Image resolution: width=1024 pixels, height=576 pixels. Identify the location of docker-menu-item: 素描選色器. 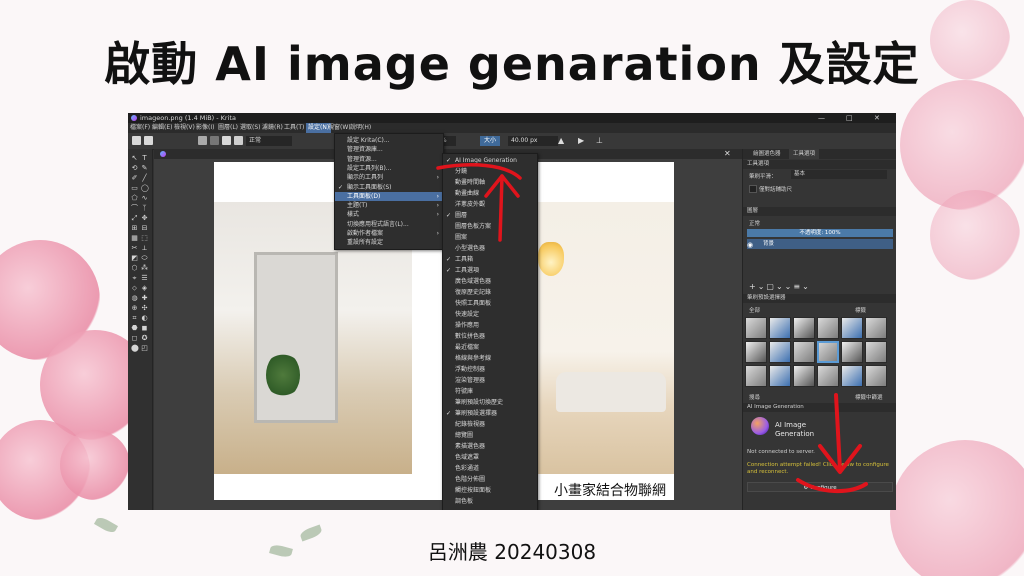
(490, 446).